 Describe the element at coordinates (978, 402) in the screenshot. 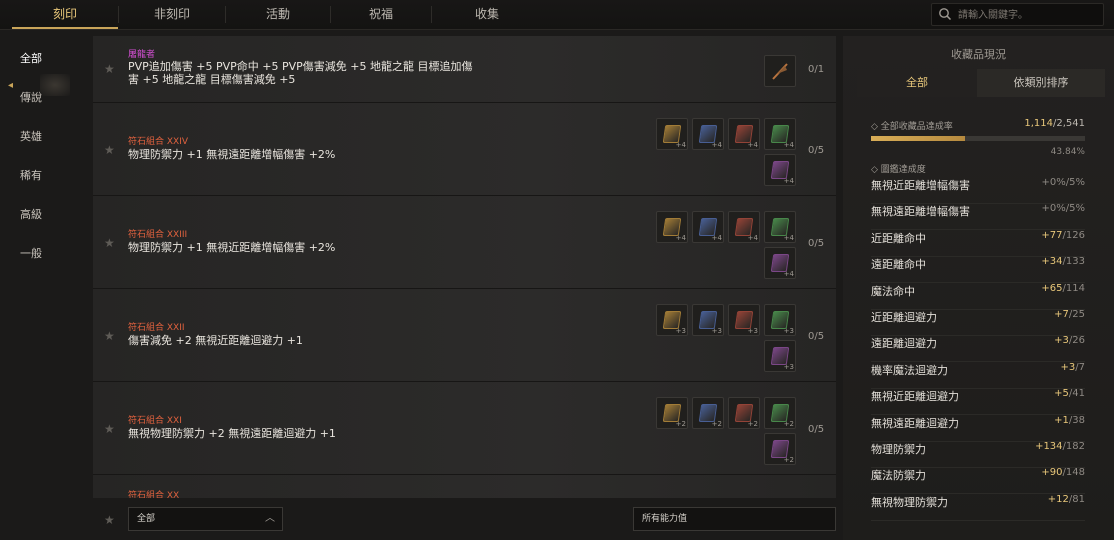

I see `stat-row: 無視近距離迴避力 +5/41` at that location.